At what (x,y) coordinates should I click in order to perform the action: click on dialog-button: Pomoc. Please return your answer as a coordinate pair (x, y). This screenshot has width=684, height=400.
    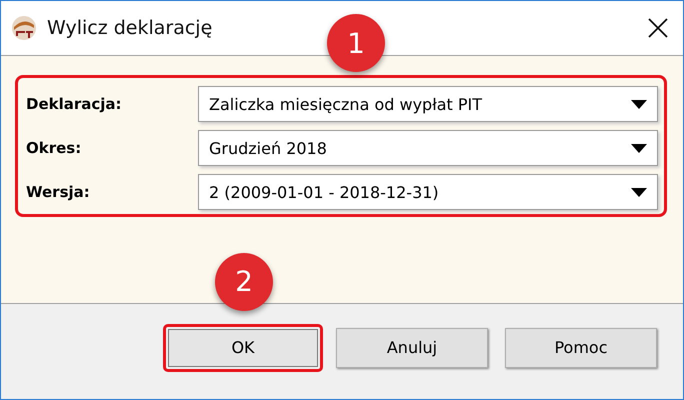
    Looking at the image, I should click on (581, 348).